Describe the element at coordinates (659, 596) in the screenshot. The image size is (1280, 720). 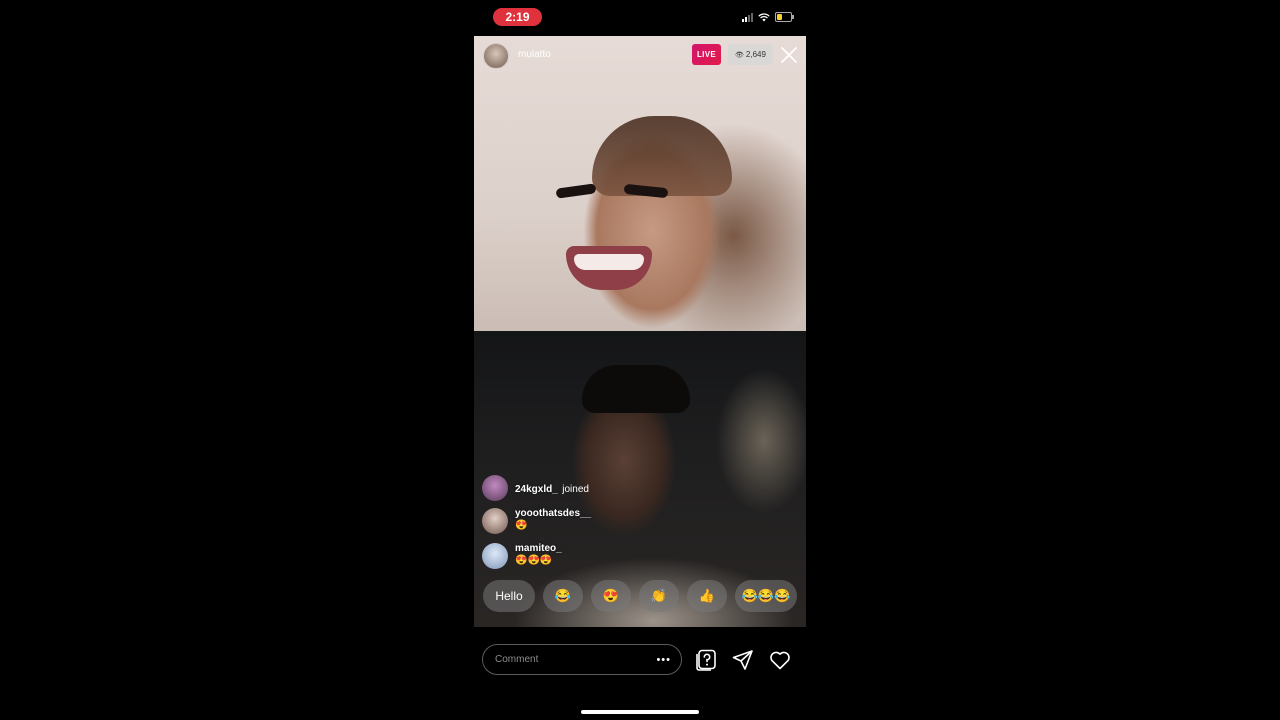
I see `quick-reply-clap: 👏` at that location.